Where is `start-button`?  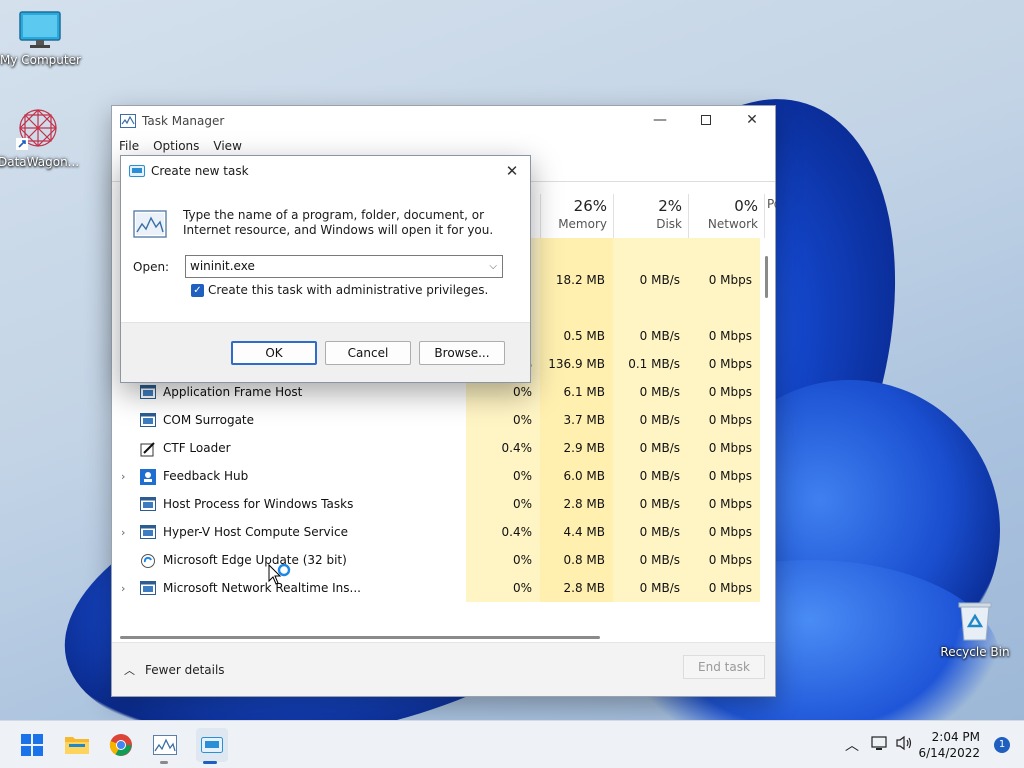 start-button is located at coordinates (32, 745).